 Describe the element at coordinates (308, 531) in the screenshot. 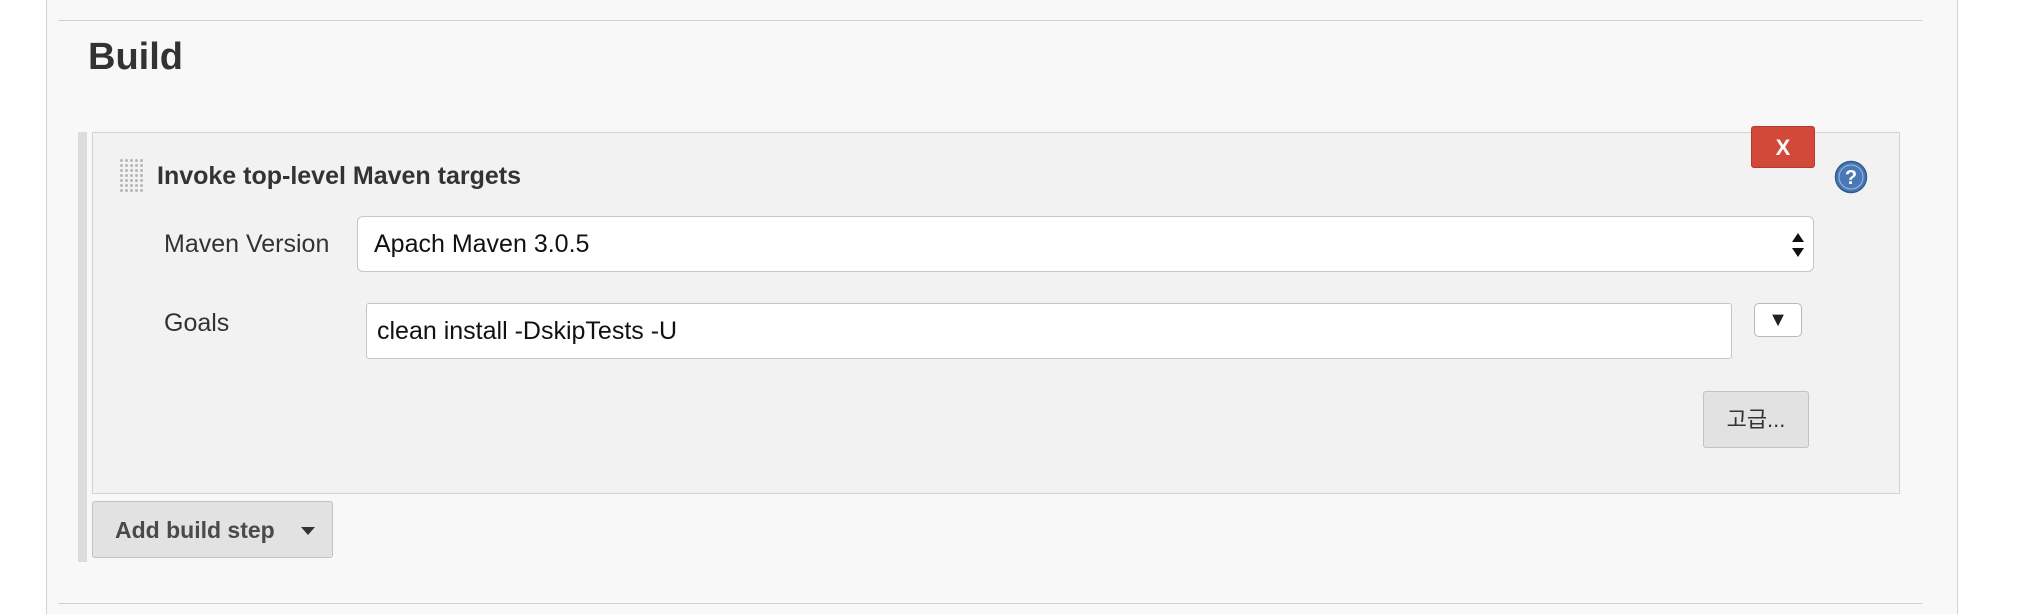

I see `caret-down-icon` at that location.